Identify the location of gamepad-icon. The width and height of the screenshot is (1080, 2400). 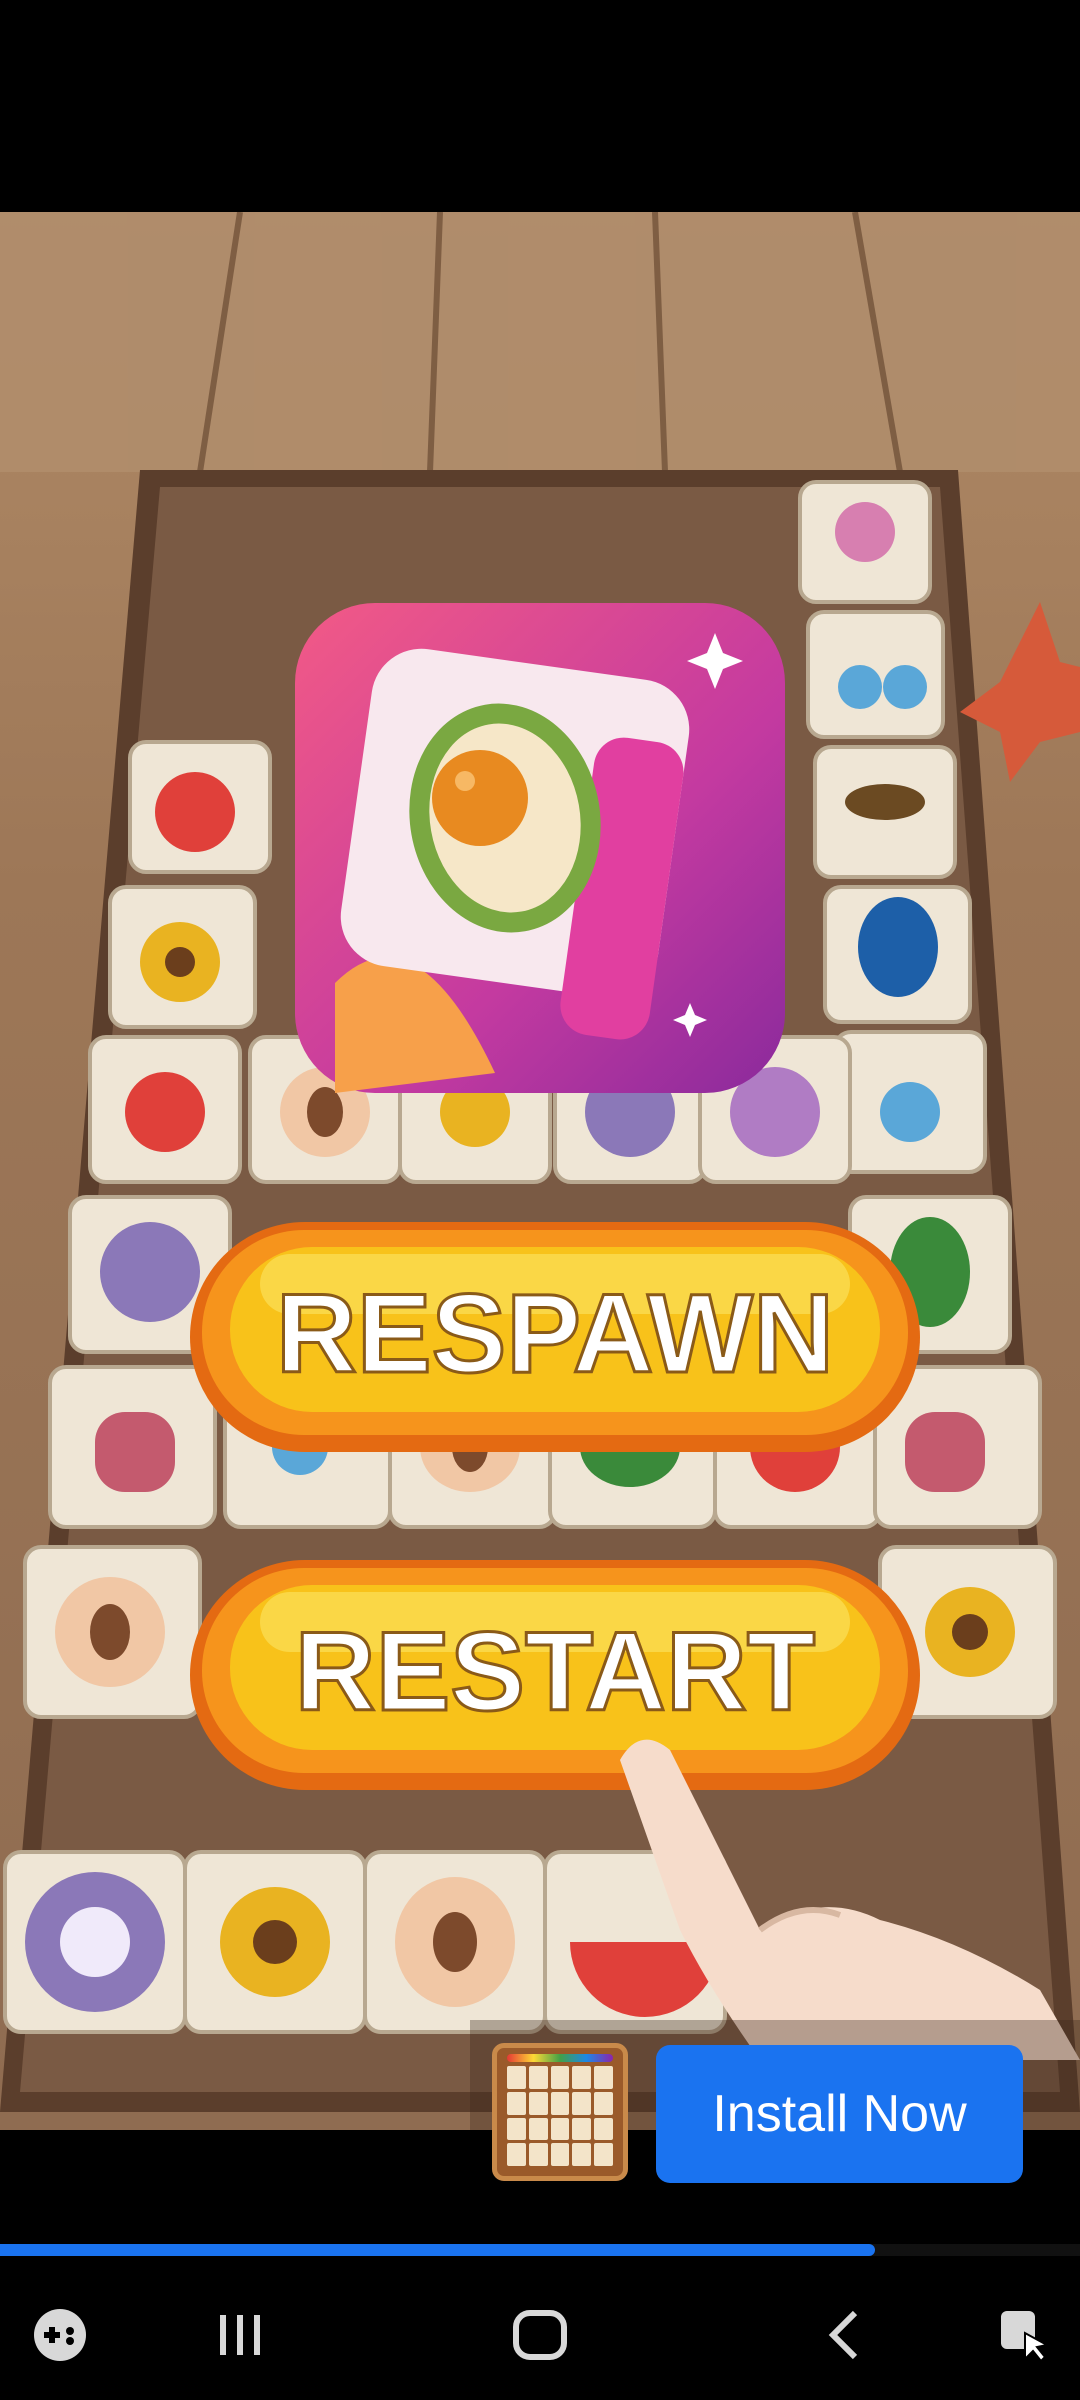
(60, 2335).